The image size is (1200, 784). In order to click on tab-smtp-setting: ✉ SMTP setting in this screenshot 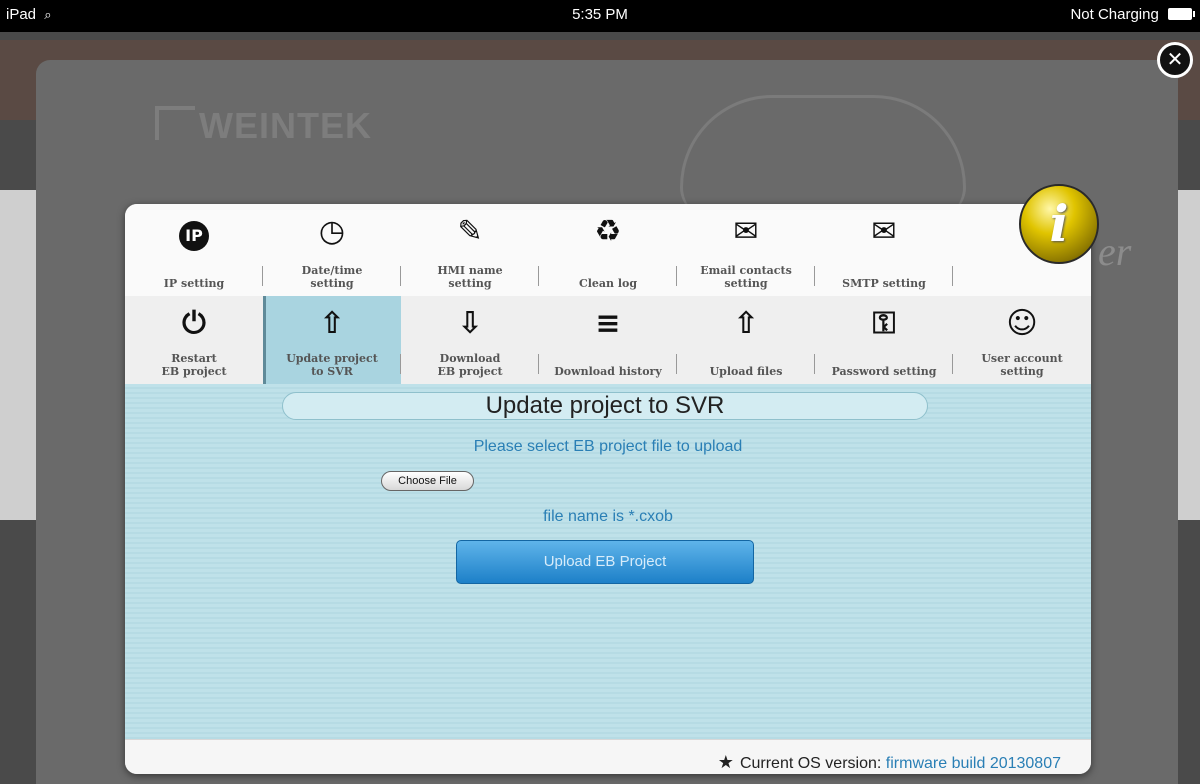, I will do `click(884, 250)`.